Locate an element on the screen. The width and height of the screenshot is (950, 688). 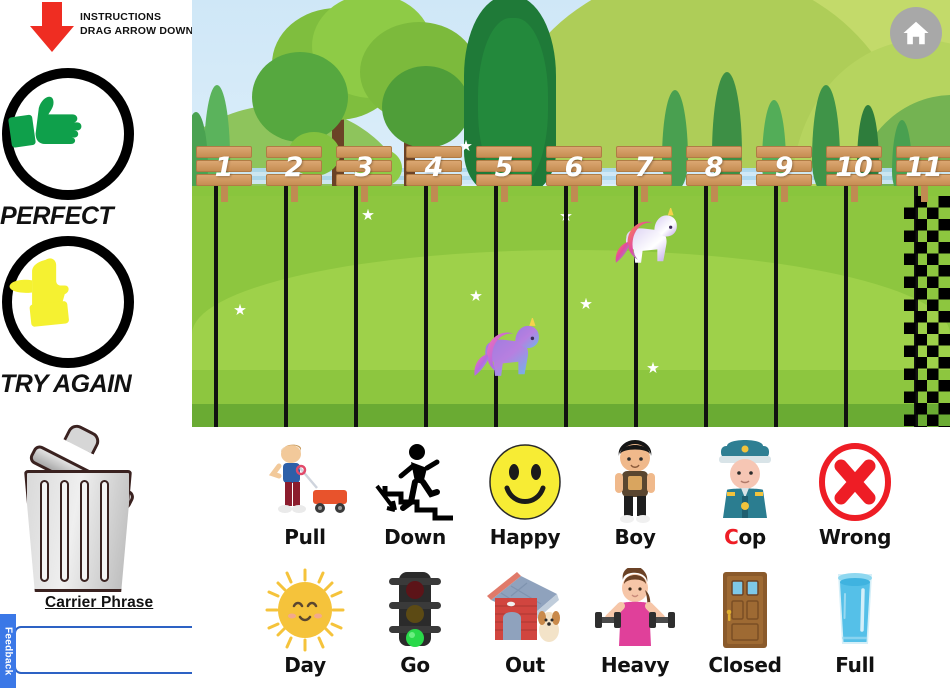
word-card-closed: Closed is located at coordinates (745, 616).